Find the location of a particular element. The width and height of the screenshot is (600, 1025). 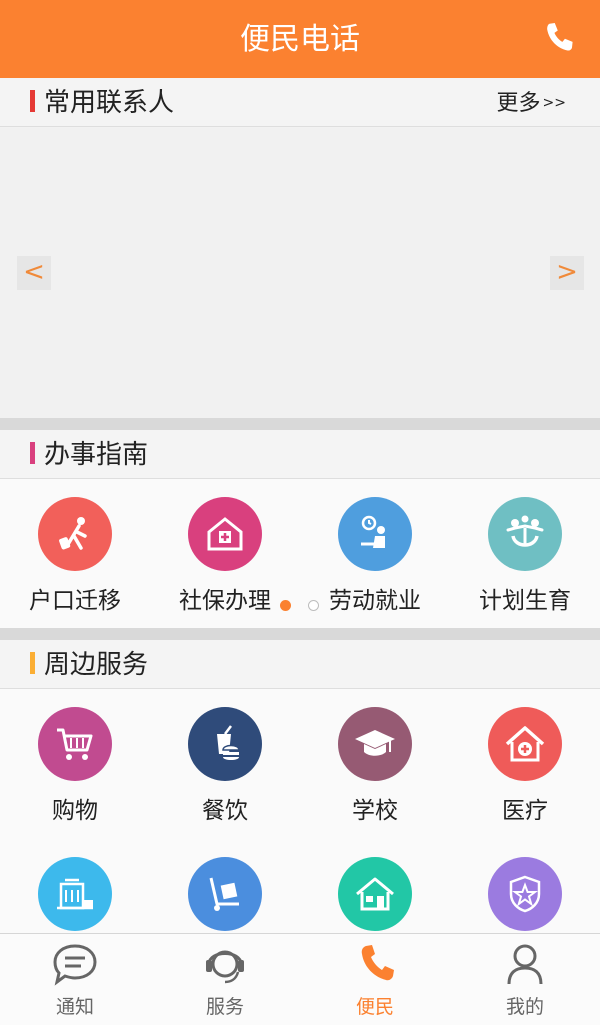

nearby-title: 周边服务 is located at coordinates (96, 665).